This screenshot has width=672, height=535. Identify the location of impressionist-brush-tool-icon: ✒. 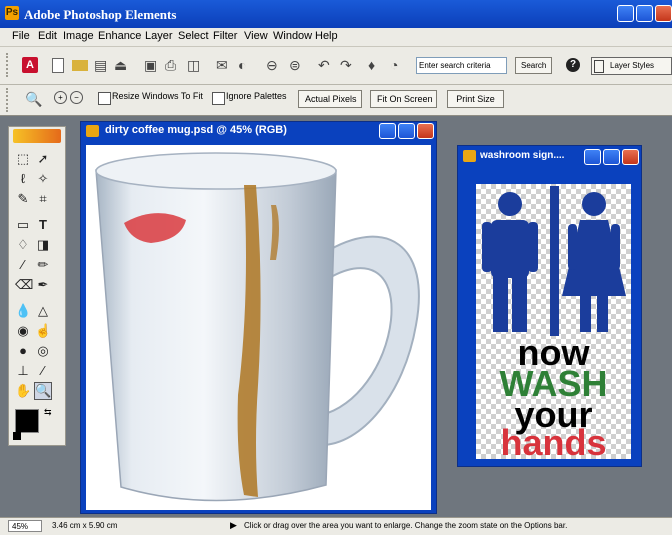
(43, 285).